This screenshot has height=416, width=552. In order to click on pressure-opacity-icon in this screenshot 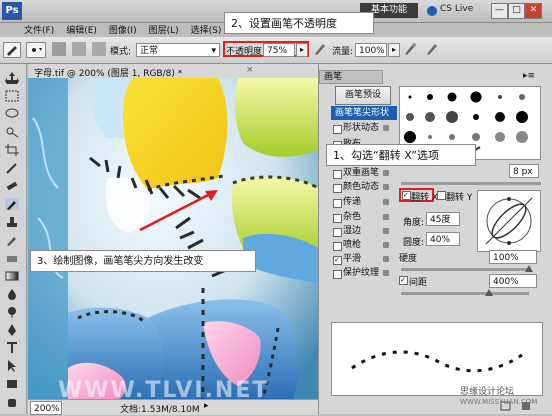, I will do `click(320, 49)`.